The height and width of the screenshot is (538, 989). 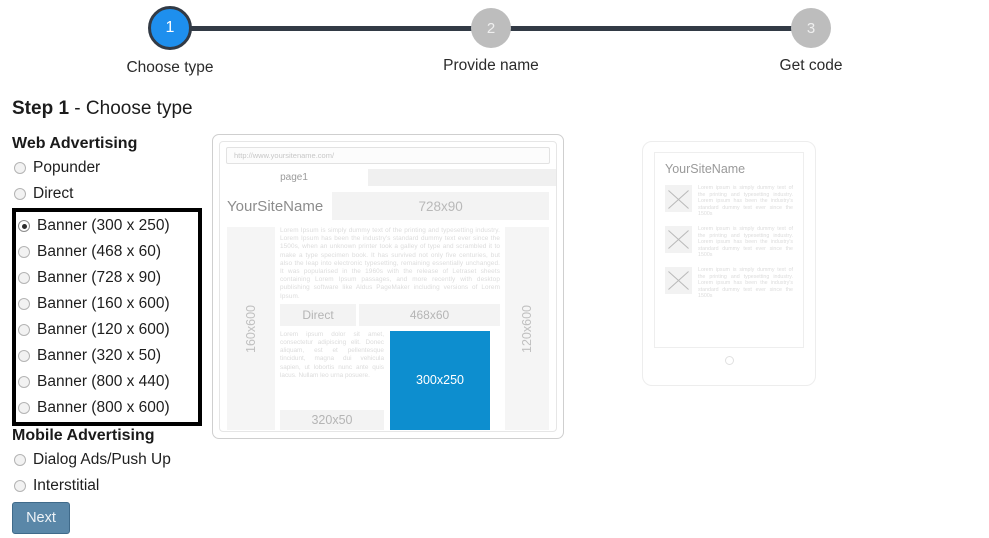 What do you see at coordinates (41, 518) in the screenshot?
I see `next-button: Next` at bounding box center [41, 518].